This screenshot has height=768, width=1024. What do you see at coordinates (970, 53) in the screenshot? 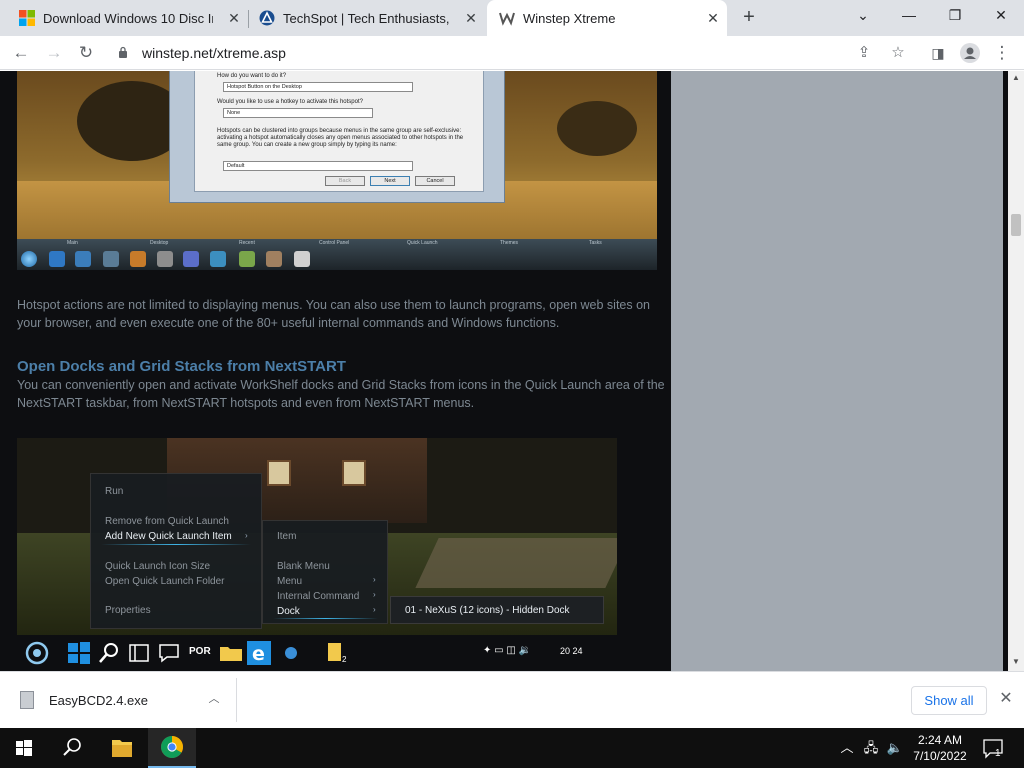
I see `profile-avatar-icon` at bounding box center [970, 53].